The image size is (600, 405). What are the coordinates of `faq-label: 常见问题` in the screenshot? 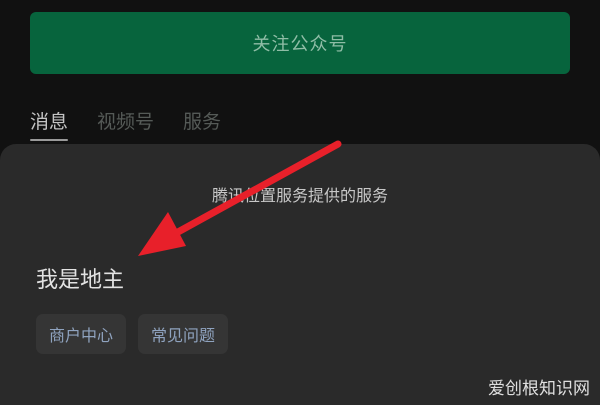 It's located at (183, 335).